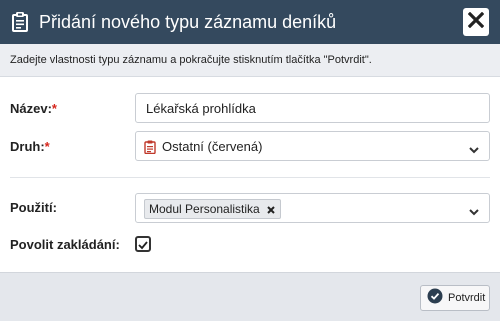  I want to click on name-input-value: Lékařská prohlídka, so click(201, 108).